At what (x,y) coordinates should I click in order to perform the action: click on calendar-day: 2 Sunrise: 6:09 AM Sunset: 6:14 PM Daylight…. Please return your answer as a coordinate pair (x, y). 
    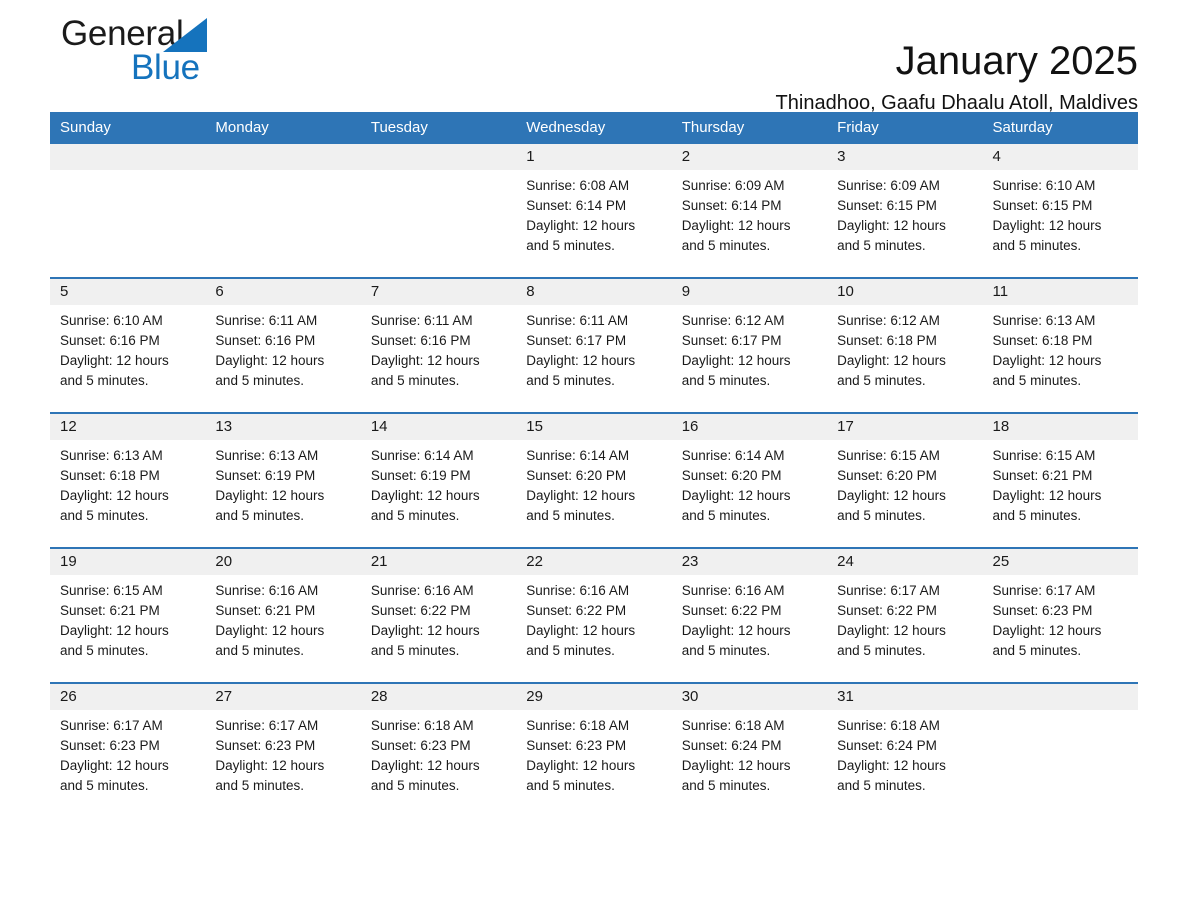
    Looking at the image, I should click on (749, 210).